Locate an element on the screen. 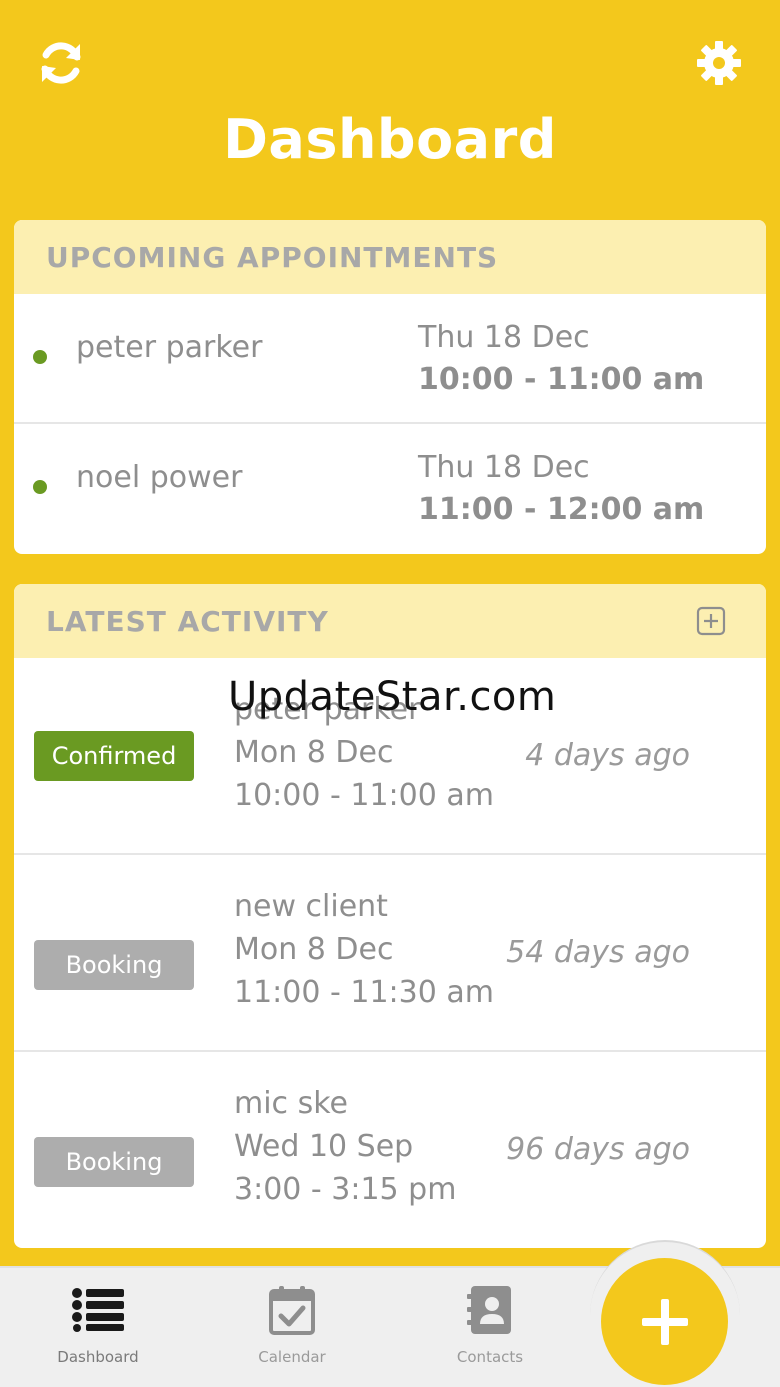 This screenshot has width=780, height=1387. plus-icon is located at coordinates (664, 1321).